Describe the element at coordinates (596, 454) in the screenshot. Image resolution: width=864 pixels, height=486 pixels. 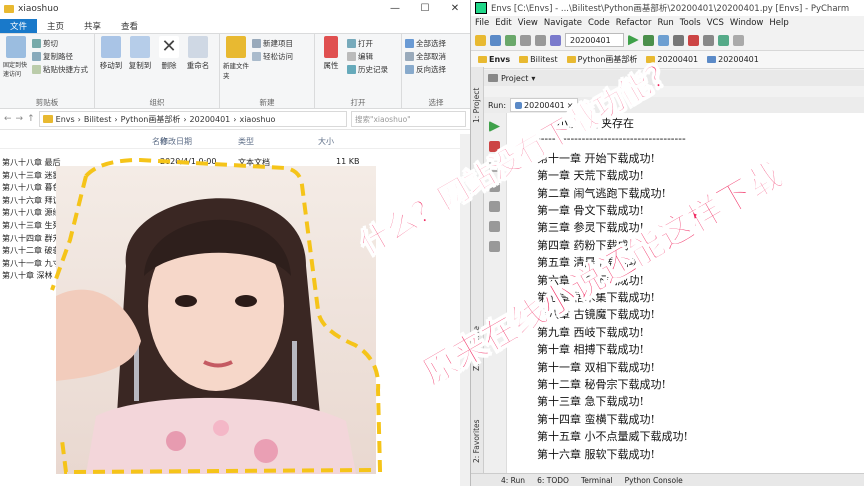
I see `console-line: 第十六章 服软下载成功!` at that location.